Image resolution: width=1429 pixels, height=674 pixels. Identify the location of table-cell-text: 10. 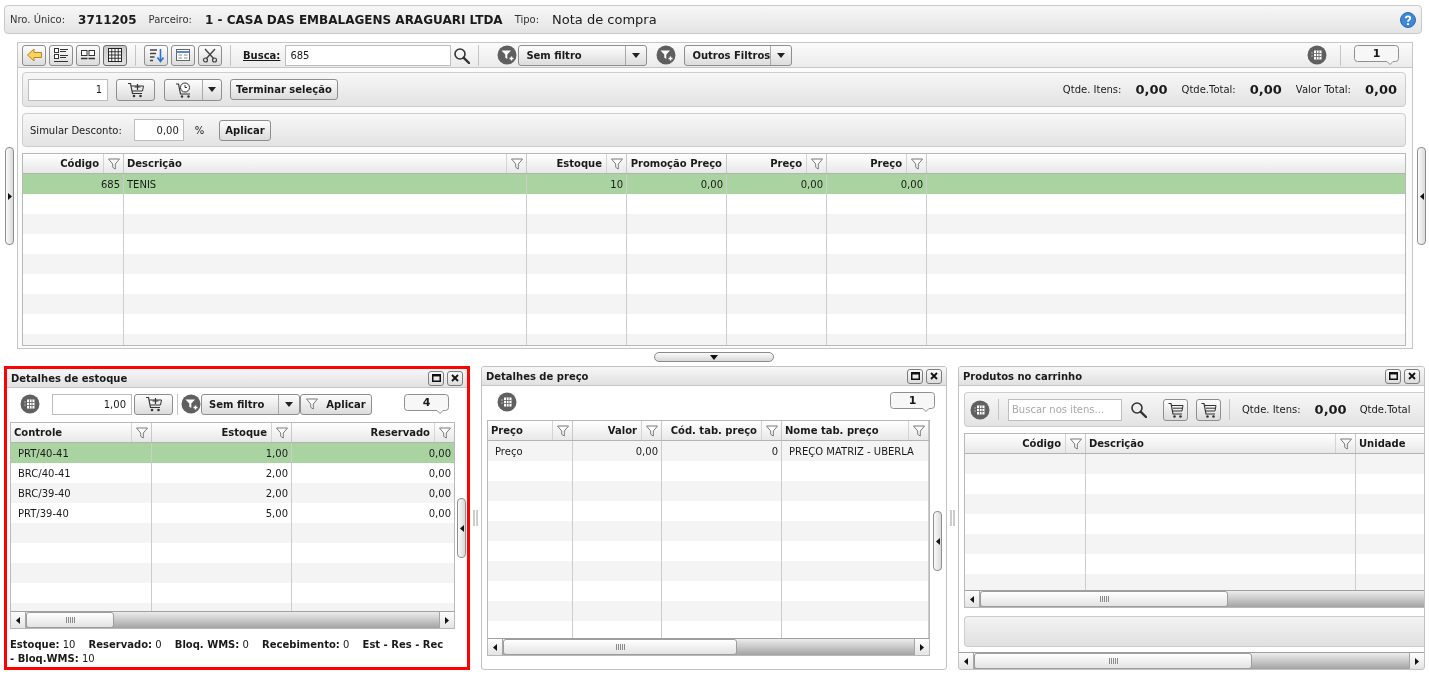
(617, 184).